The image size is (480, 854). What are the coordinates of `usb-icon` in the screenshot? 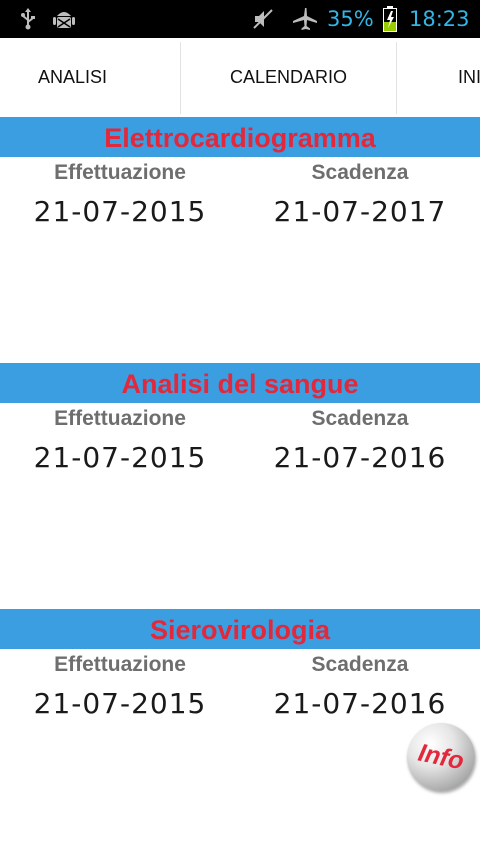 It's located at (28, 19).